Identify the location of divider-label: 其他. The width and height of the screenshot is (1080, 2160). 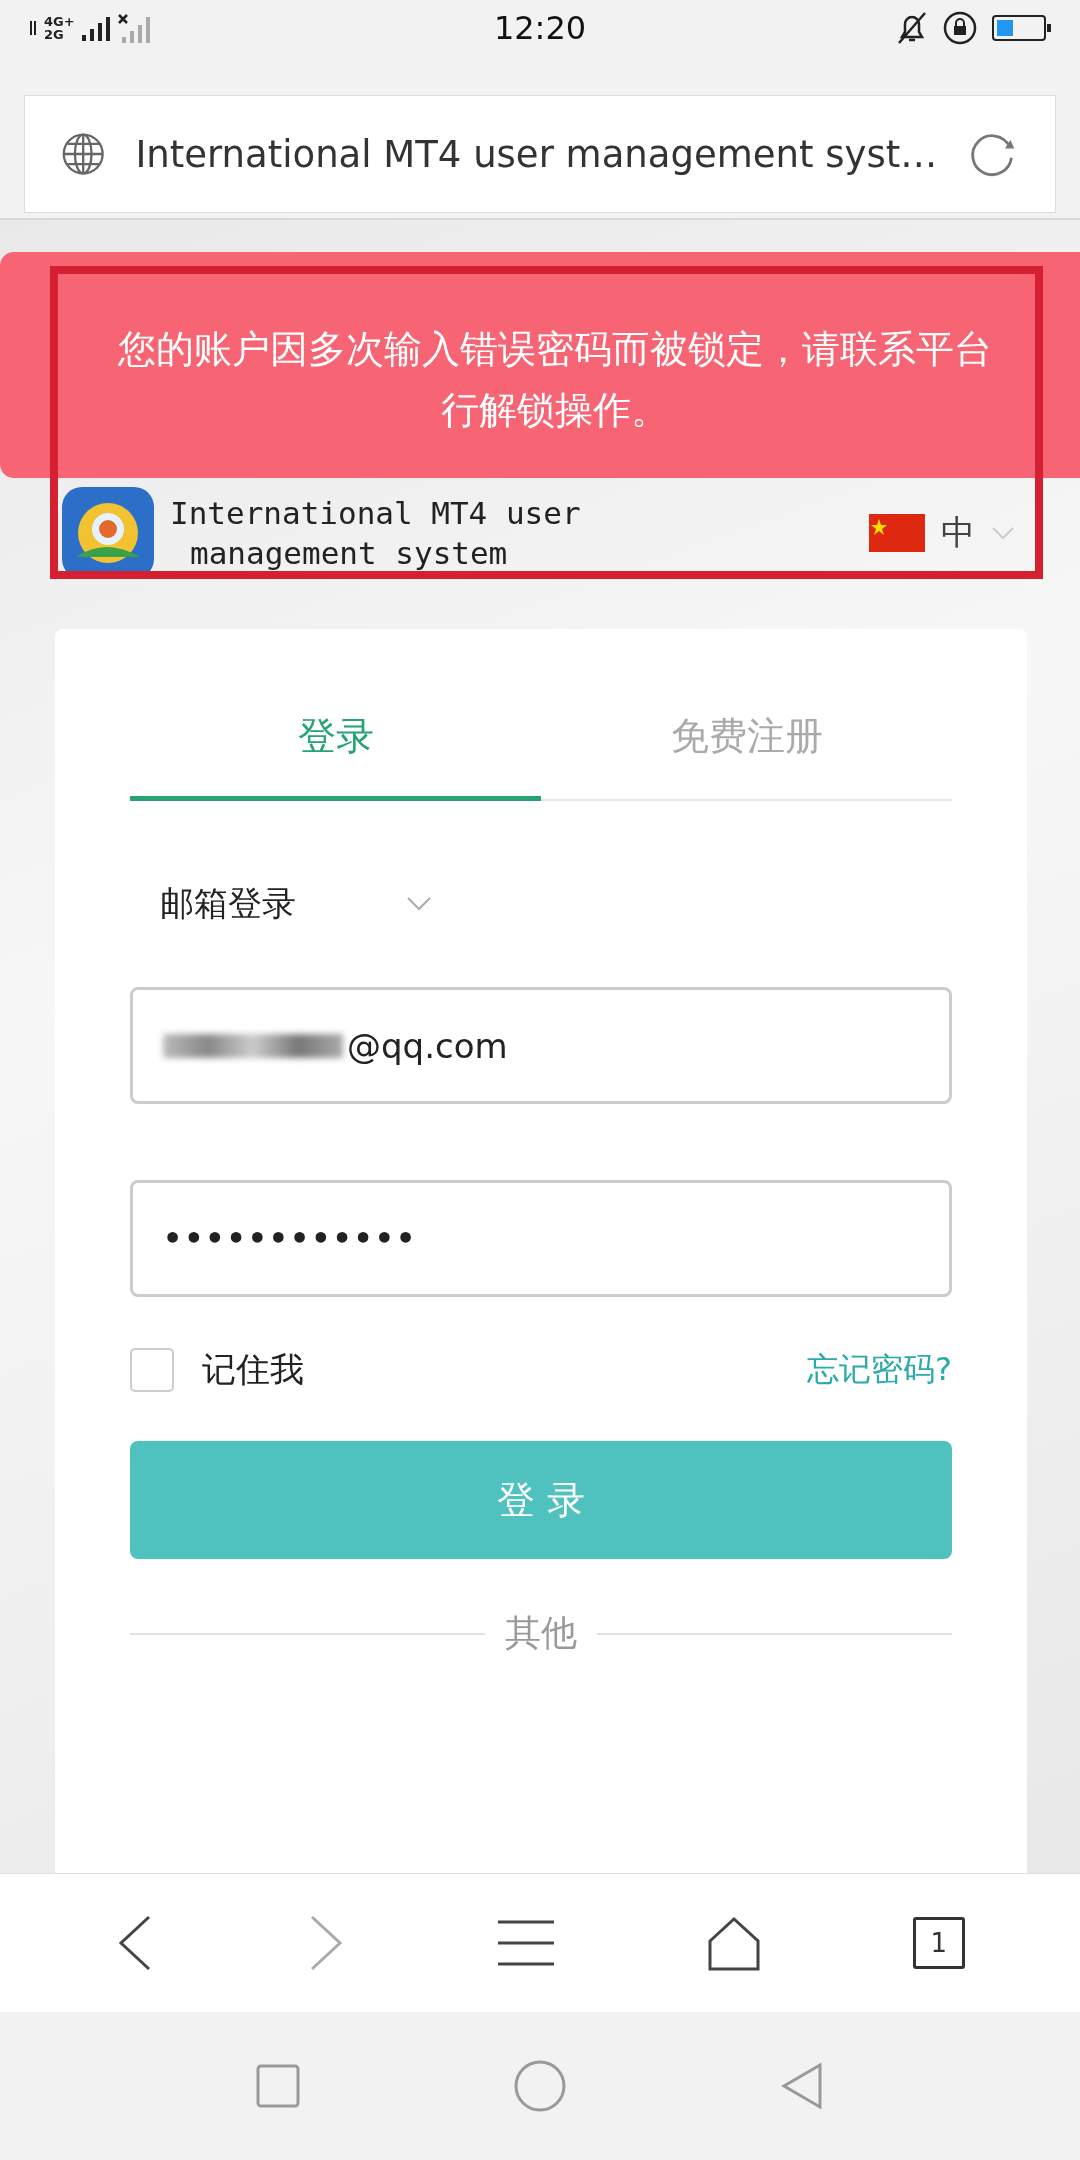
(541, 1633).